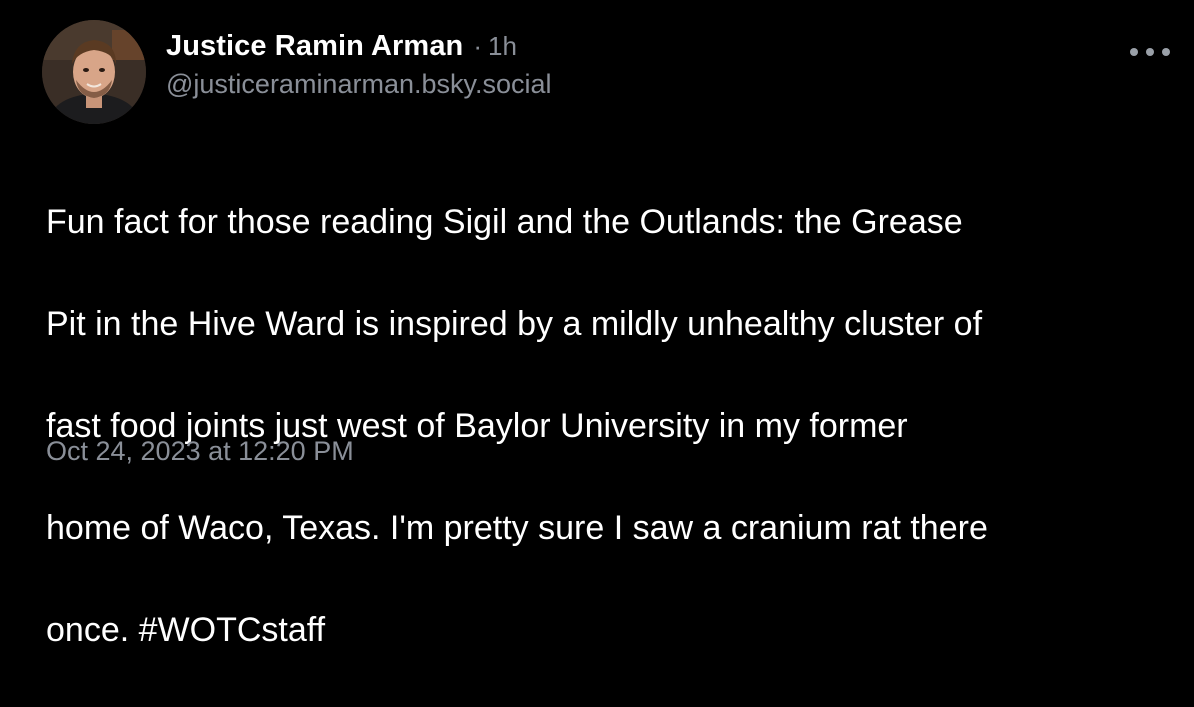  I want to click on post-timestamp: Oct 24, 2023 at 12:20 PM, so click(200, 451).